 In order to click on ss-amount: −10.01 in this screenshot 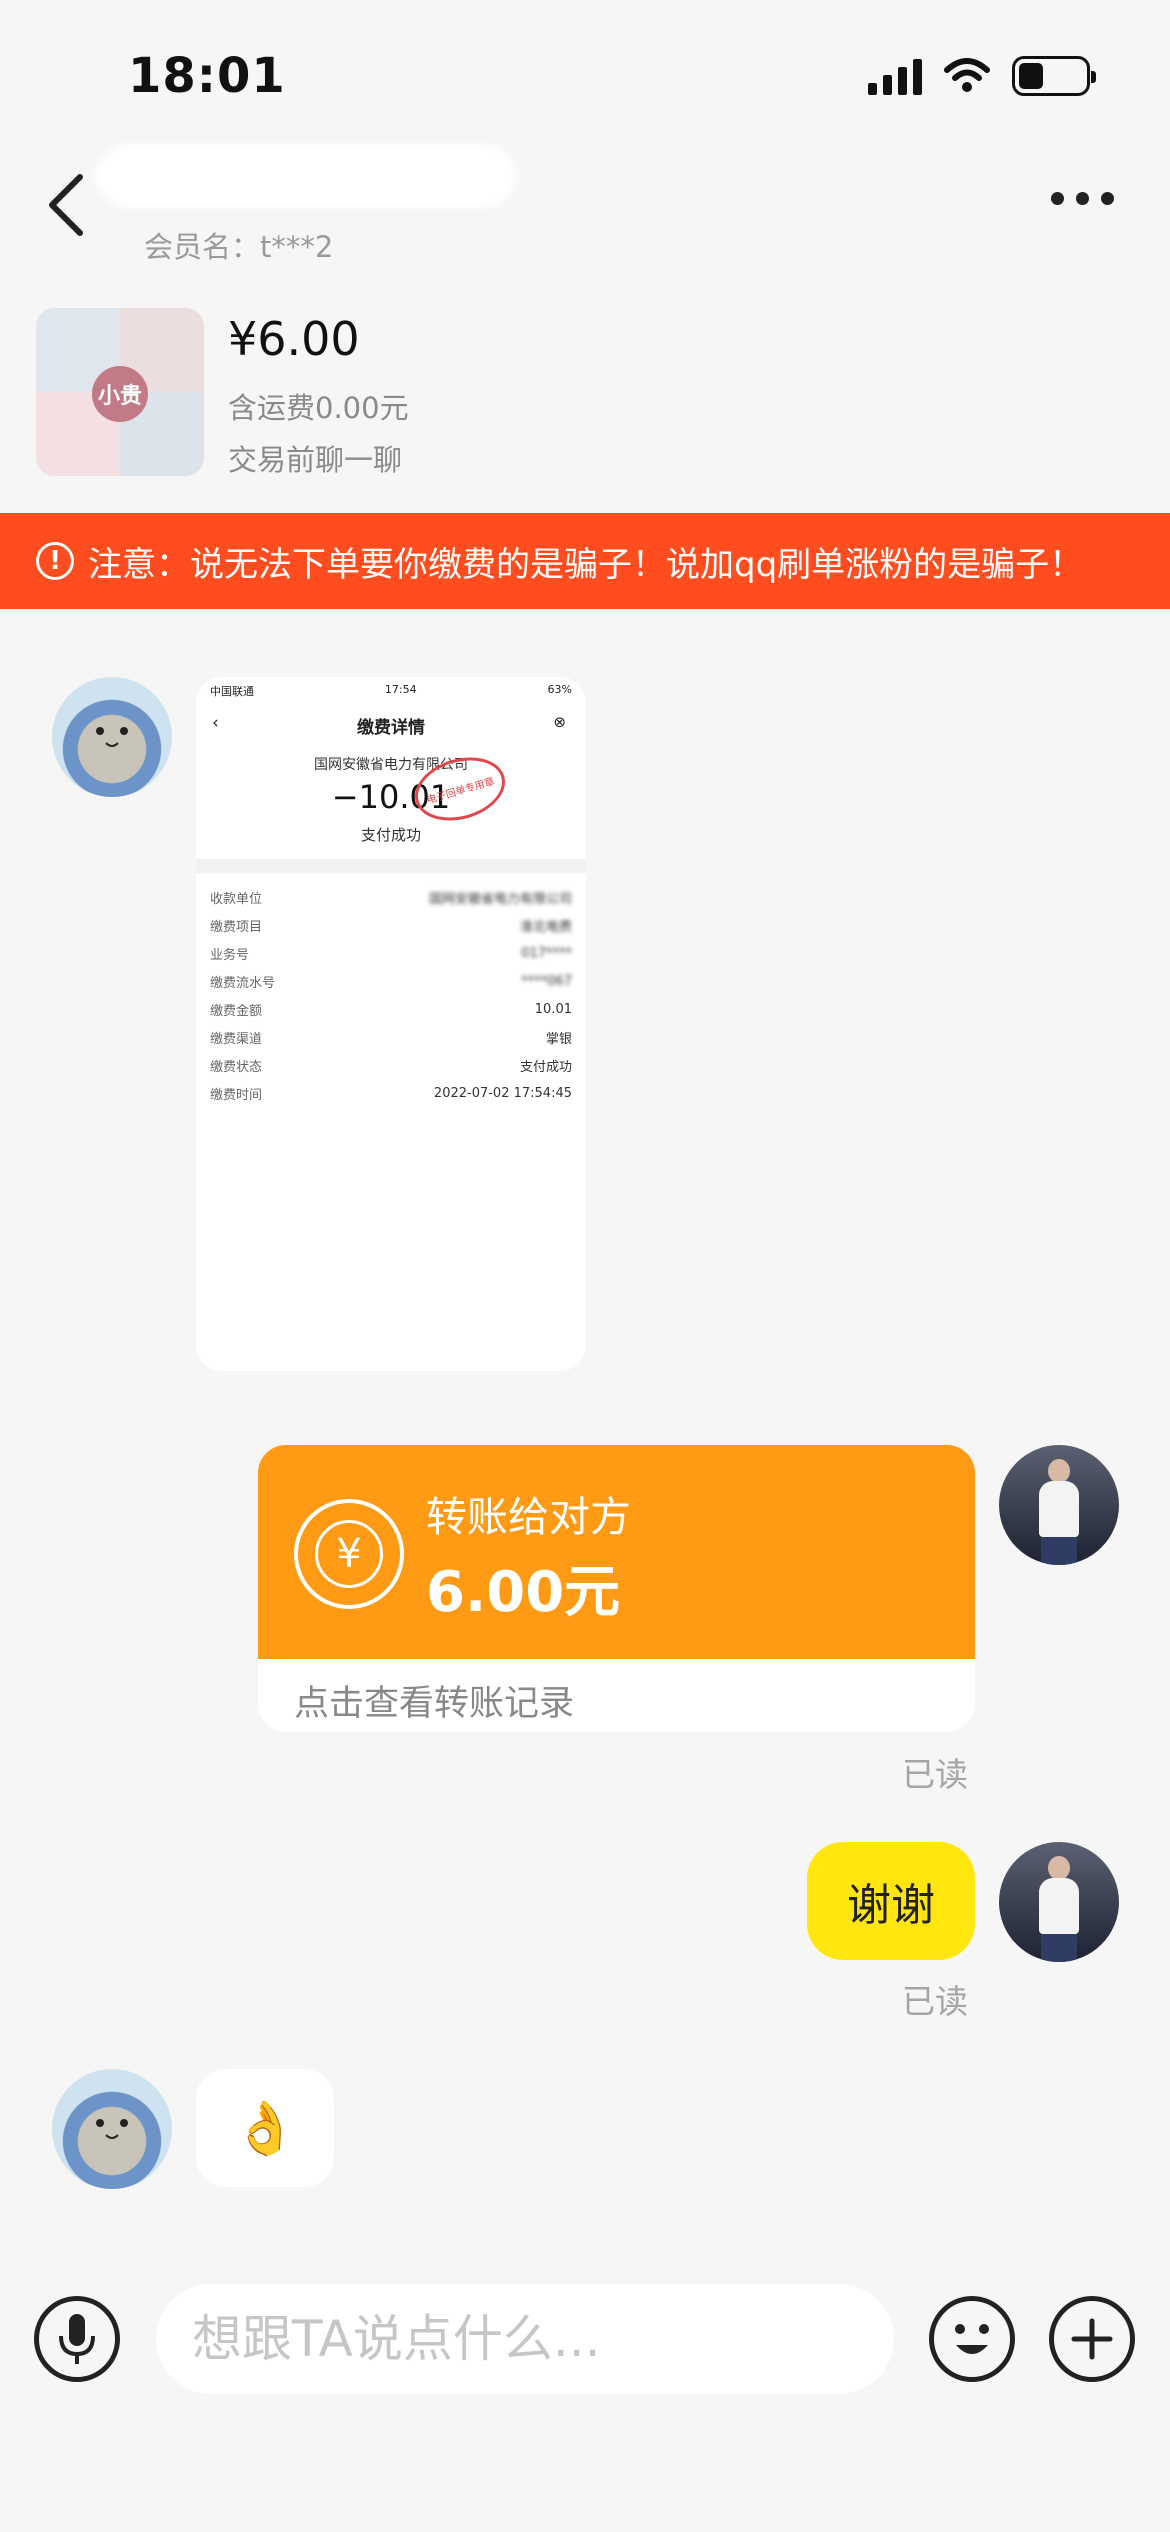, I will do `click(391, 797)`.